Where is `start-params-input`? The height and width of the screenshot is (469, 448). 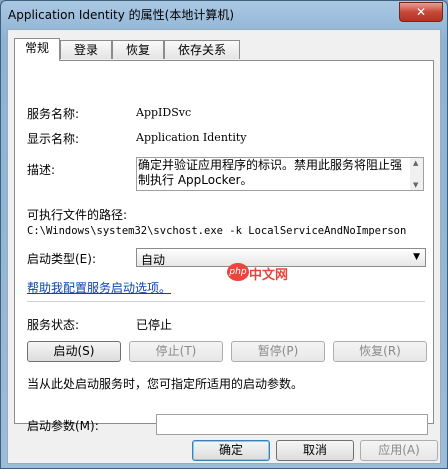
start-params-input is located at coordinates (292, 424).